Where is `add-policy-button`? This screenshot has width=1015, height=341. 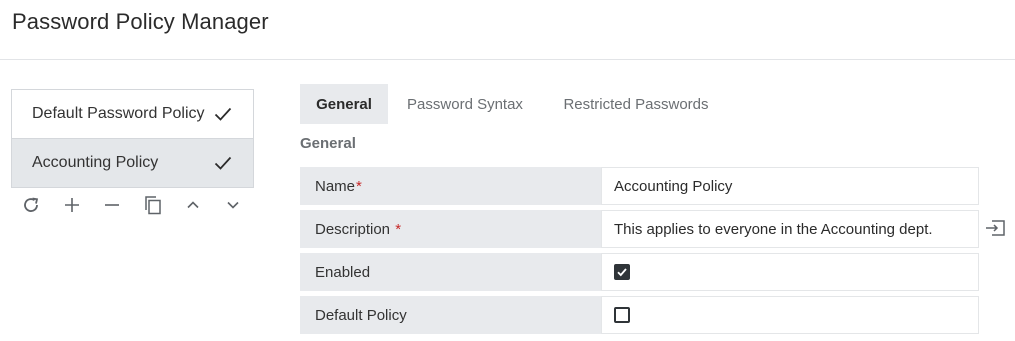 add-policy-button is located at coordinates (72, 205).